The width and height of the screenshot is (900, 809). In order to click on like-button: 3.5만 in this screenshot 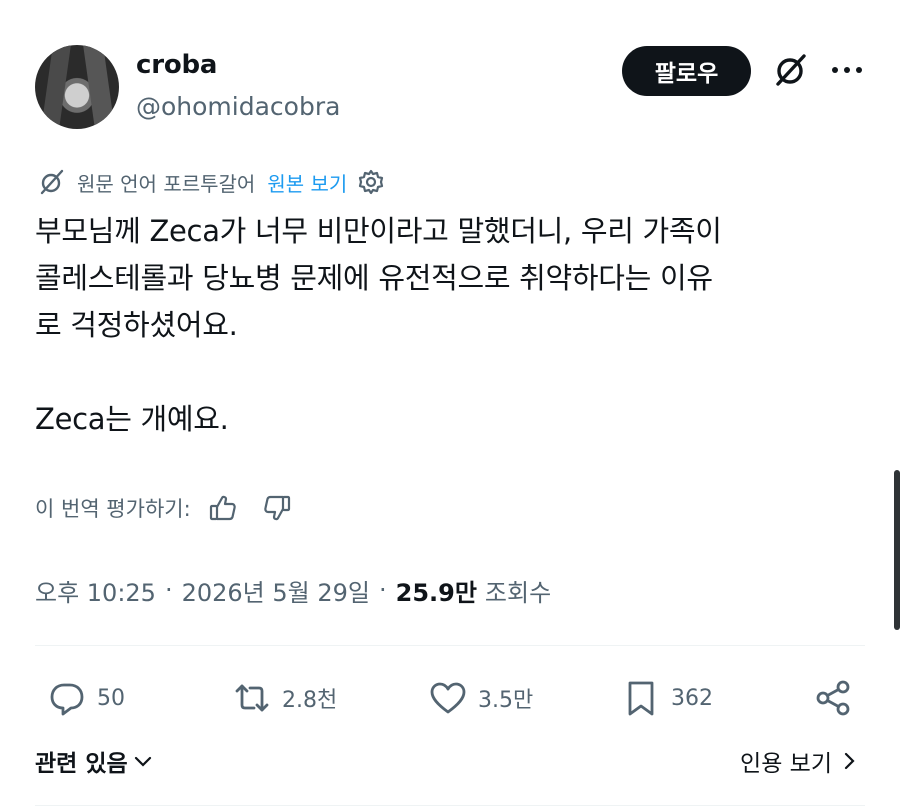, I will do `click(480, 698)`.